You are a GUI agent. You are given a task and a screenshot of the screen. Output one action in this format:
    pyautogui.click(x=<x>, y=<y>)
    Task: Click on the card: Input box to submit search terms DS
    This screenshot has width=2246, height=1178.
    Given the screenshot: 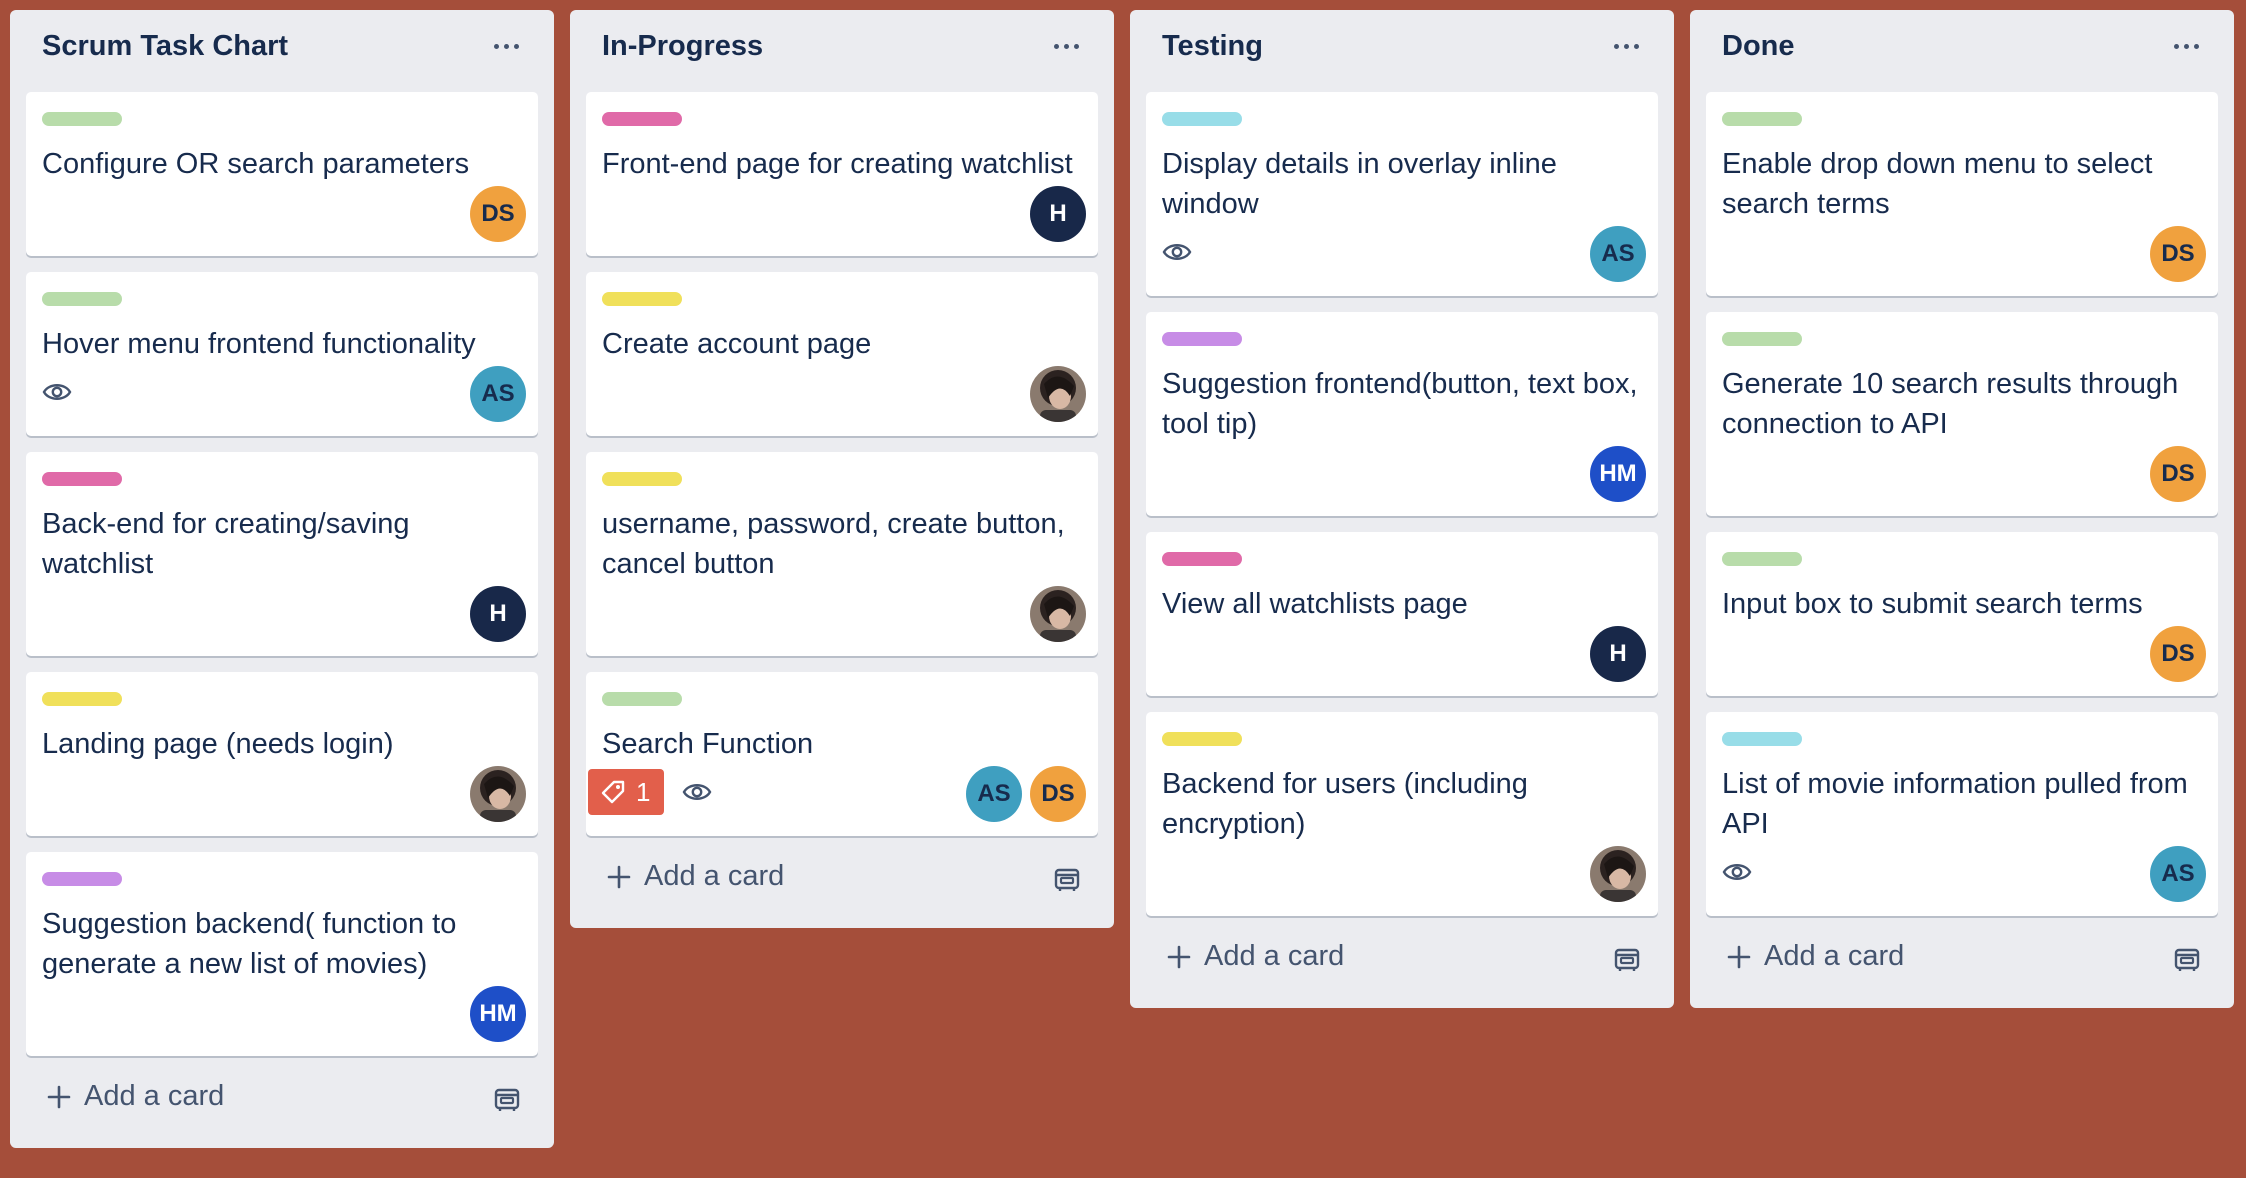 What is the action you would take?
    pyautogui.click(x=1962, y=614)
    